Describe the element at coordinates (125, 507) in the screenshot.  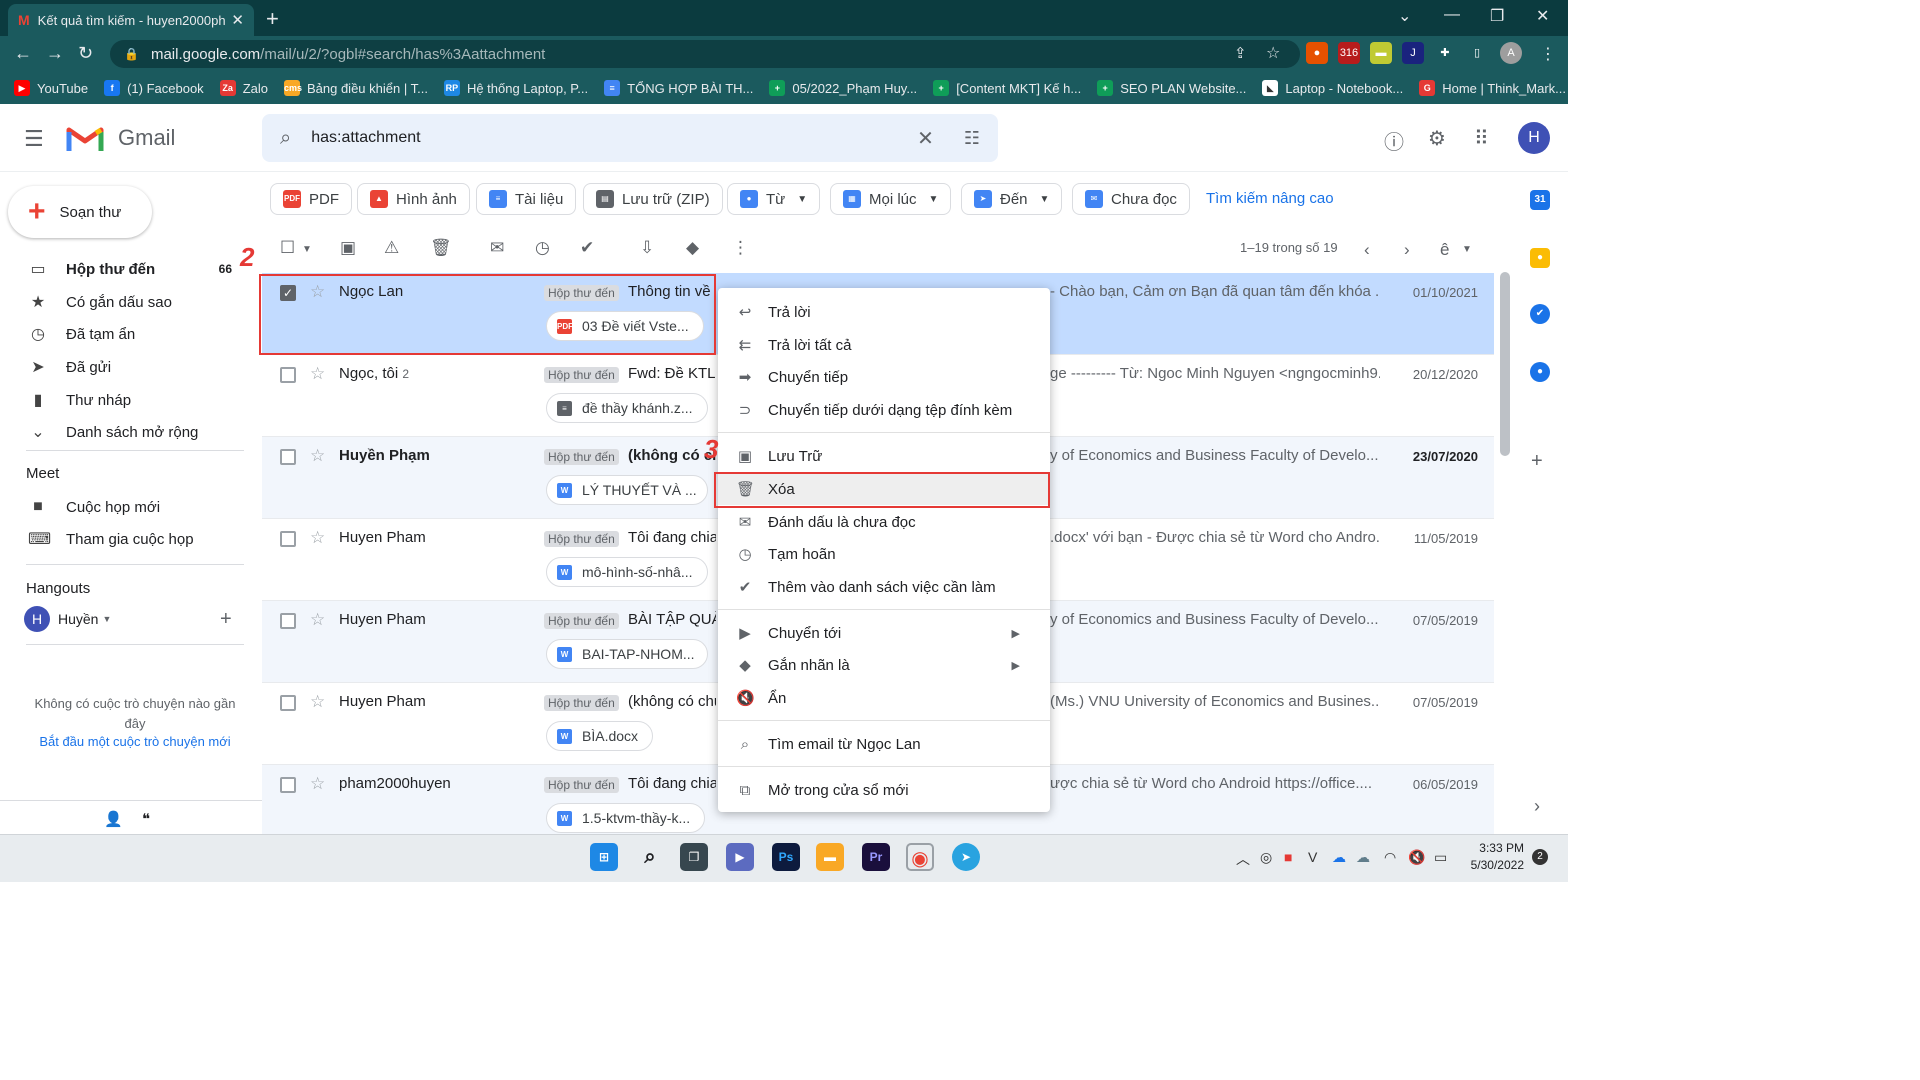
I see `meet-item: ■ Cuộc họp mới` at that location.